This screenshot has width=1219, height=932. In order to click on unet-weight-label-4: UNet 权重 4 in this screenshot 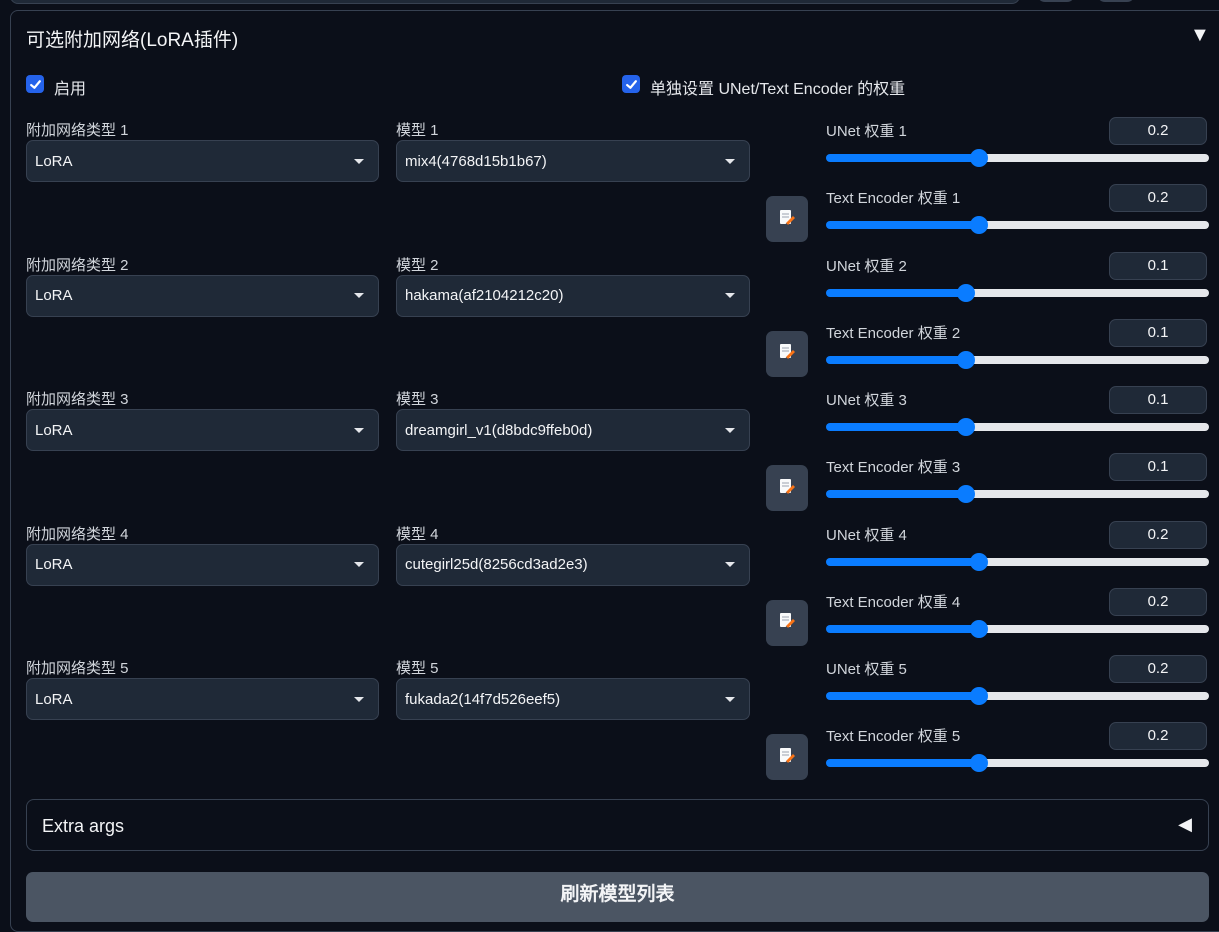, I will do `click(866, 535)`.